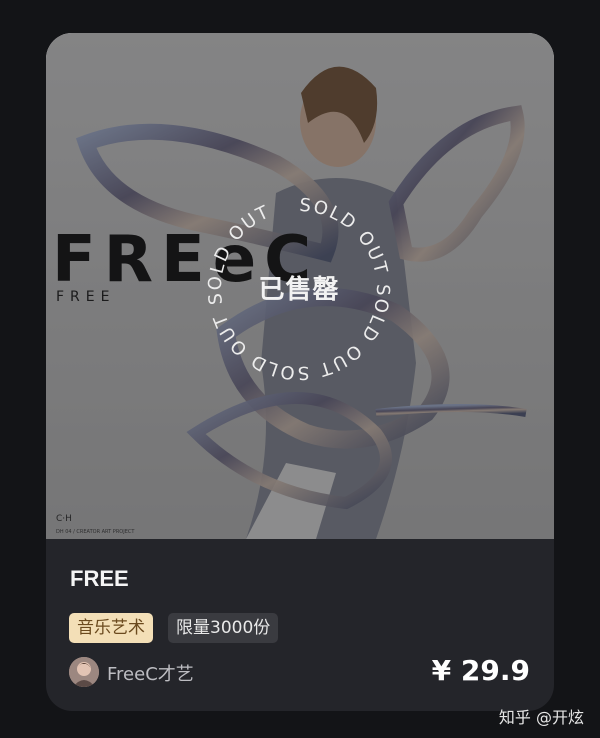 The height and width of the screenshot is (738, 600). Describe the element at coordinates (99, 578) in the screenshot. I see `item-title: FREE` at that location.